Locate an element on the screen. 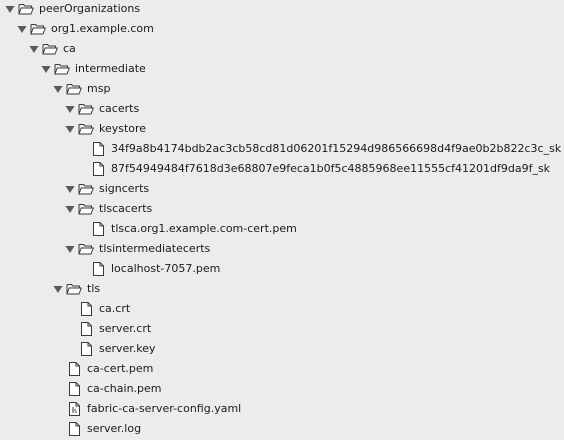  file-label: ca-chain.pem is located at coordinates (124, 388).